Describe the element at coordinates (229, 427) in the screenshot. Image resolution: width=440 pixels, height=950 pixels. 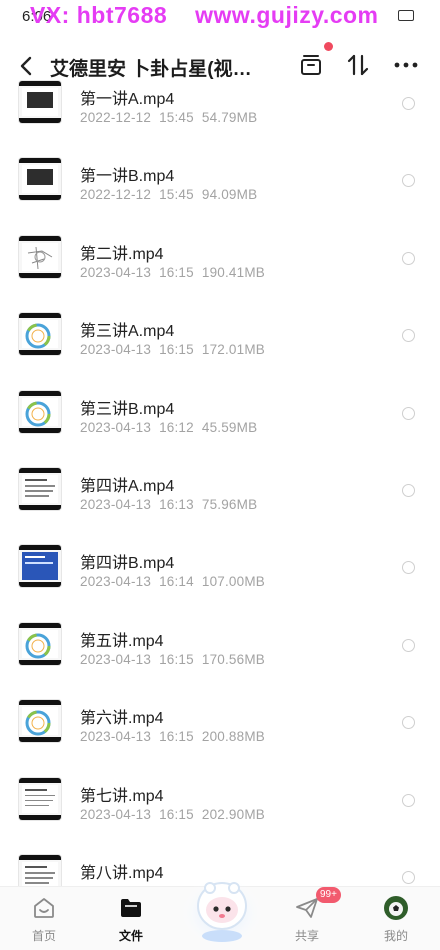
I see `file-size: 45.59MB` at that location.